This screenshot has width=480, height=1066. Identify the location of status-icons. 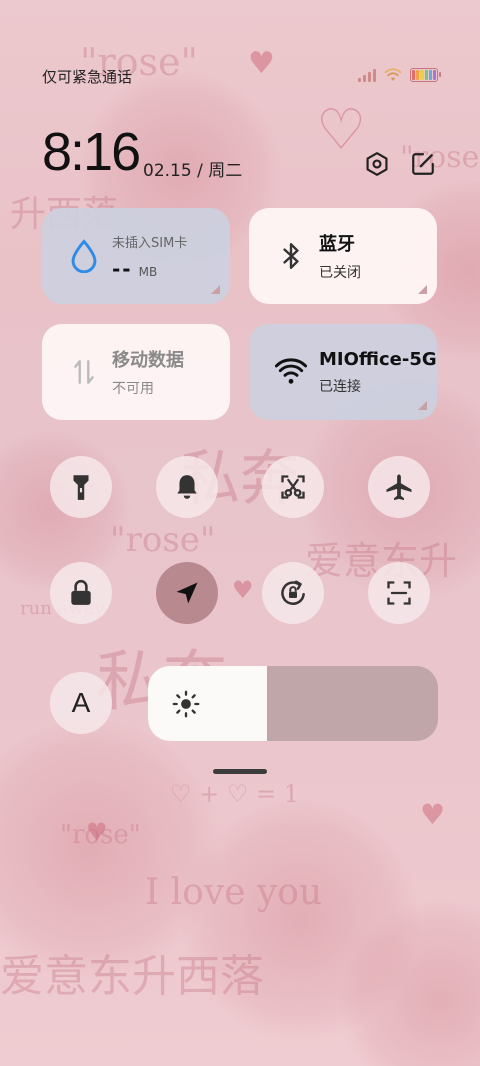
(399, 75).